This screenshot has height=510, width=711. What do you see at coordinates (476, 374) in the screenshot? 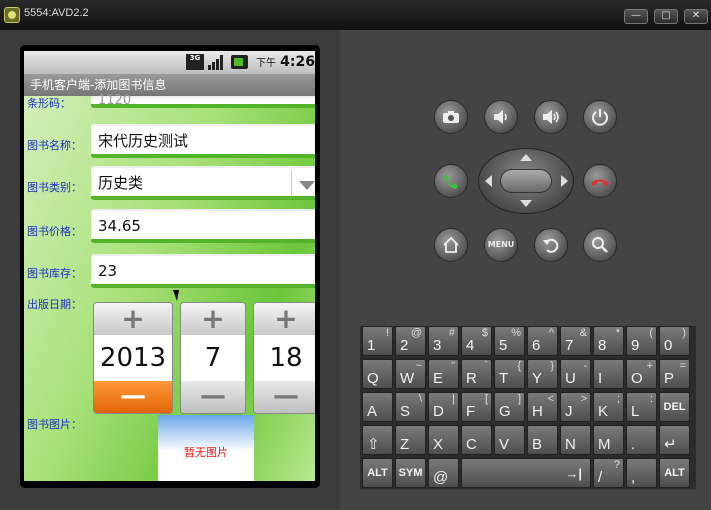
I see `key-1-3: R `` at bounding box center [476, 374].